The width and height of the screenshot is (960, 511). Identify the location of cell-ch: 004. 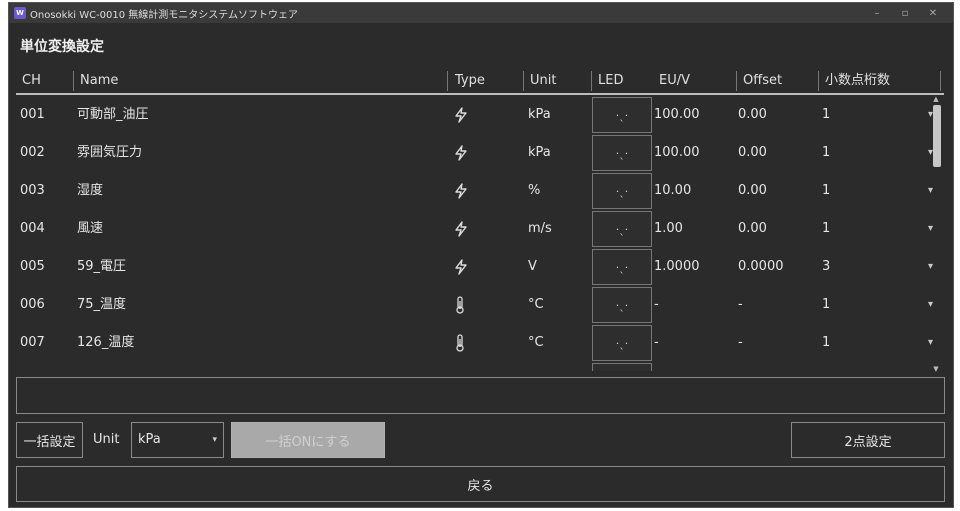
(32, 228).